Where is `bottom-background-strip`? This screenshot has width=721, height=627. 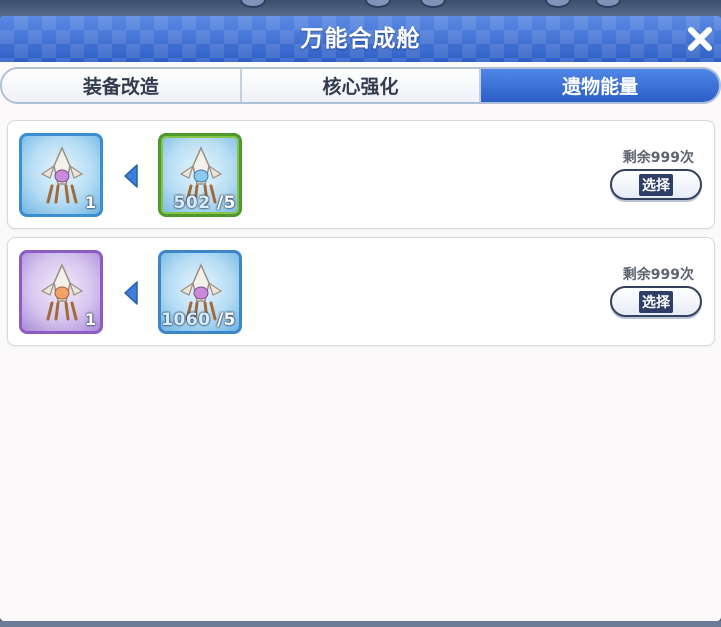 bottom-background-strip is located at coordinates (360, 624).